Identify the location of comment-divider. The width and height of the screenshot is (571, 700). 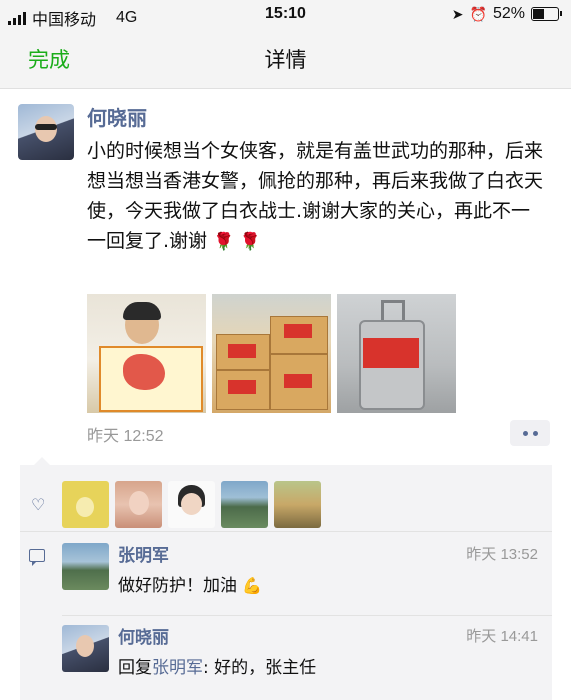
(307, 615).